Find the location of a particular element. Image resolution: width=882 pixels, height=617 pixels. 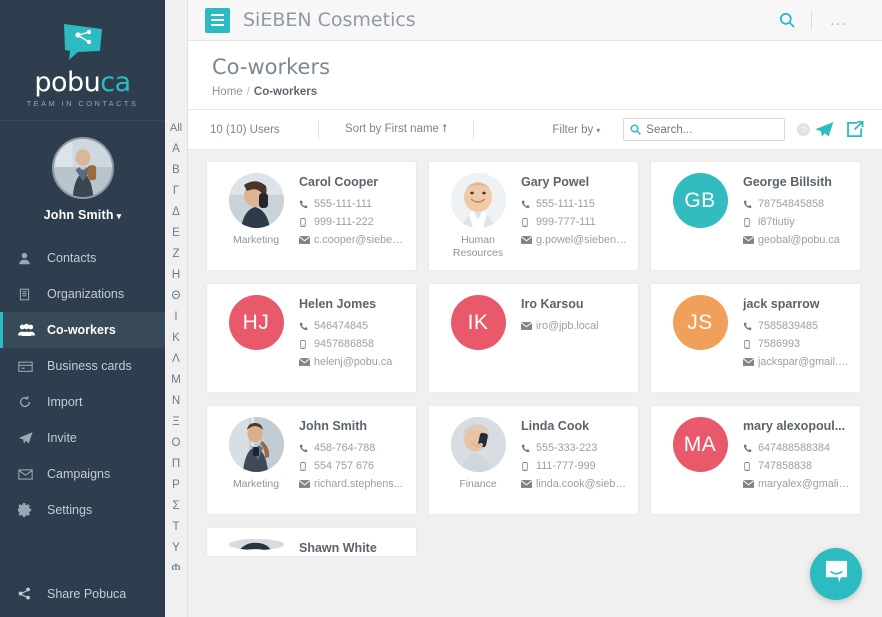

alphabet-item: Θ is located at coordinates (176, 296).